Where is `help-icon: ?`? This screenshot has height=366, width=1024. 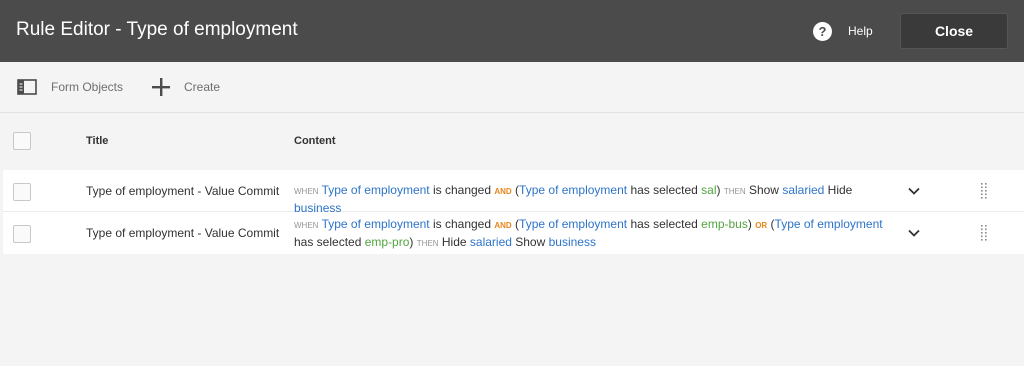
help-icon: ? is located at coordinates (822, 31).